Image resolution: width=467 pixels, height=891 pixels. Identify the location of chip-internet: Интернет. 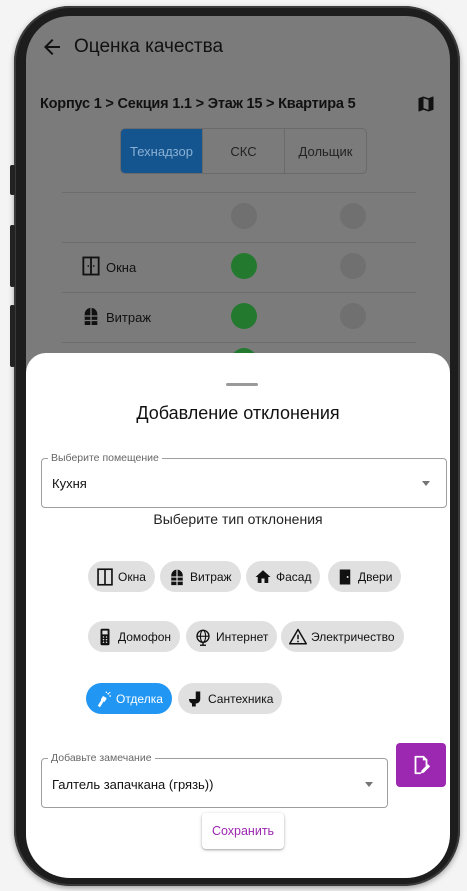
(232, 636).